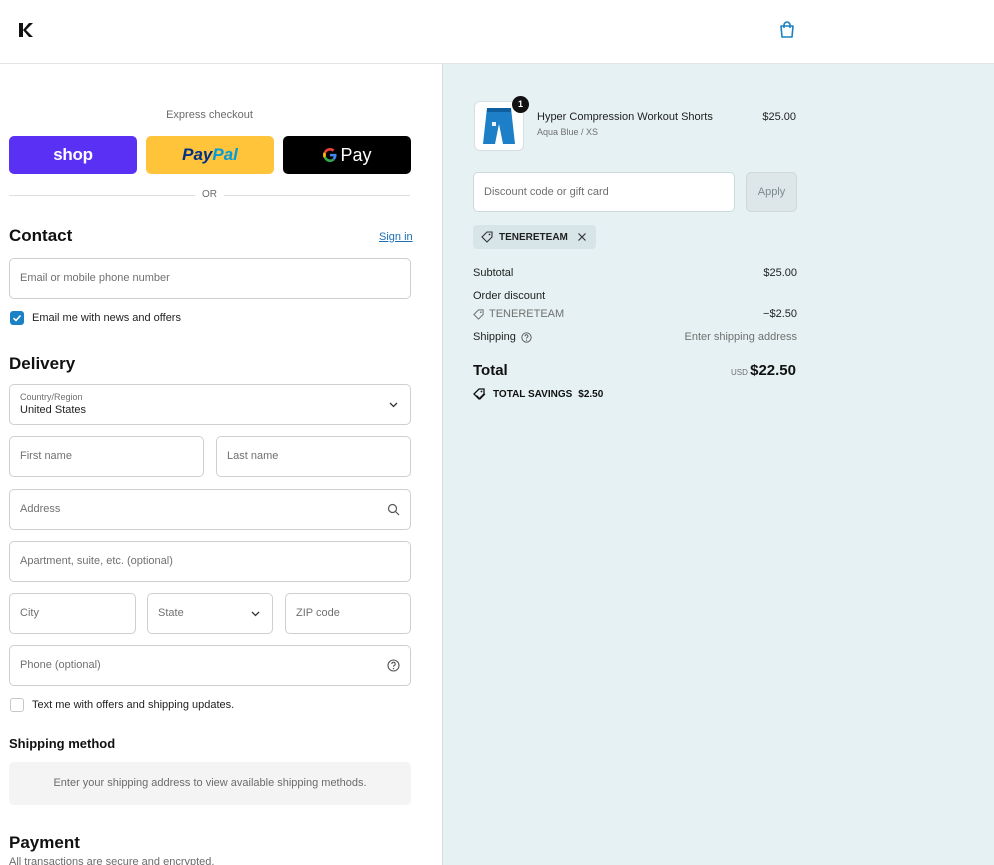  Describe the element at coordinates (210, 561) in the screenshot. I see `apartment-field: Apartment, suite, etc. (optional)` at that location.